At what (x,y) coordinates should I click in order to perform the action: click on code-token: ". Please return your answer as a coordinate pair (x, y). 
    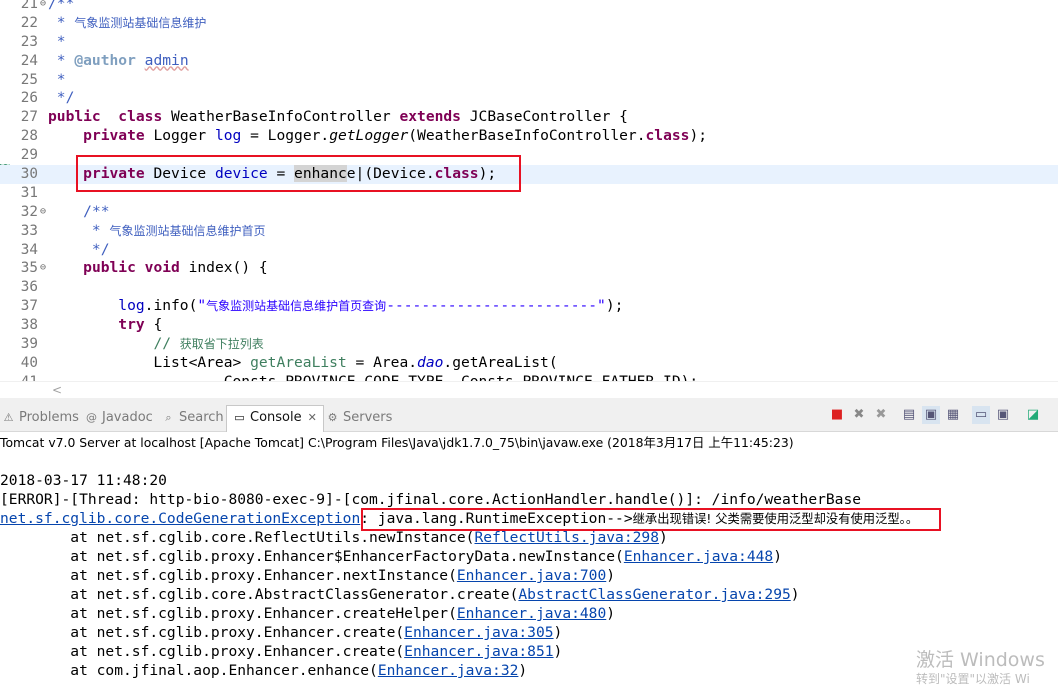
    Looking at the image, I should click on (202, 306).